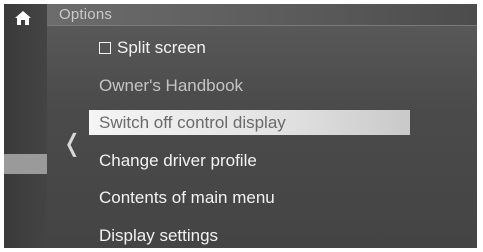 Image resolution: width=483 pixels, height=252 pixels. I want to click on side-rail-band, so click(25, 164).